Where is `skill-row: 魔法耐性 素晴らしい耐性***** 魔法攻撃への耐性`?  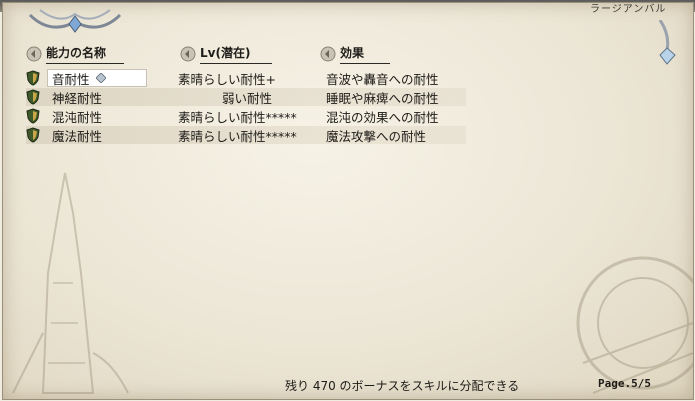 skill-row: 魔法耐性 素晴らしい耐性***** 魔法攻撃への耐性 is located at coordinates (246, 135).